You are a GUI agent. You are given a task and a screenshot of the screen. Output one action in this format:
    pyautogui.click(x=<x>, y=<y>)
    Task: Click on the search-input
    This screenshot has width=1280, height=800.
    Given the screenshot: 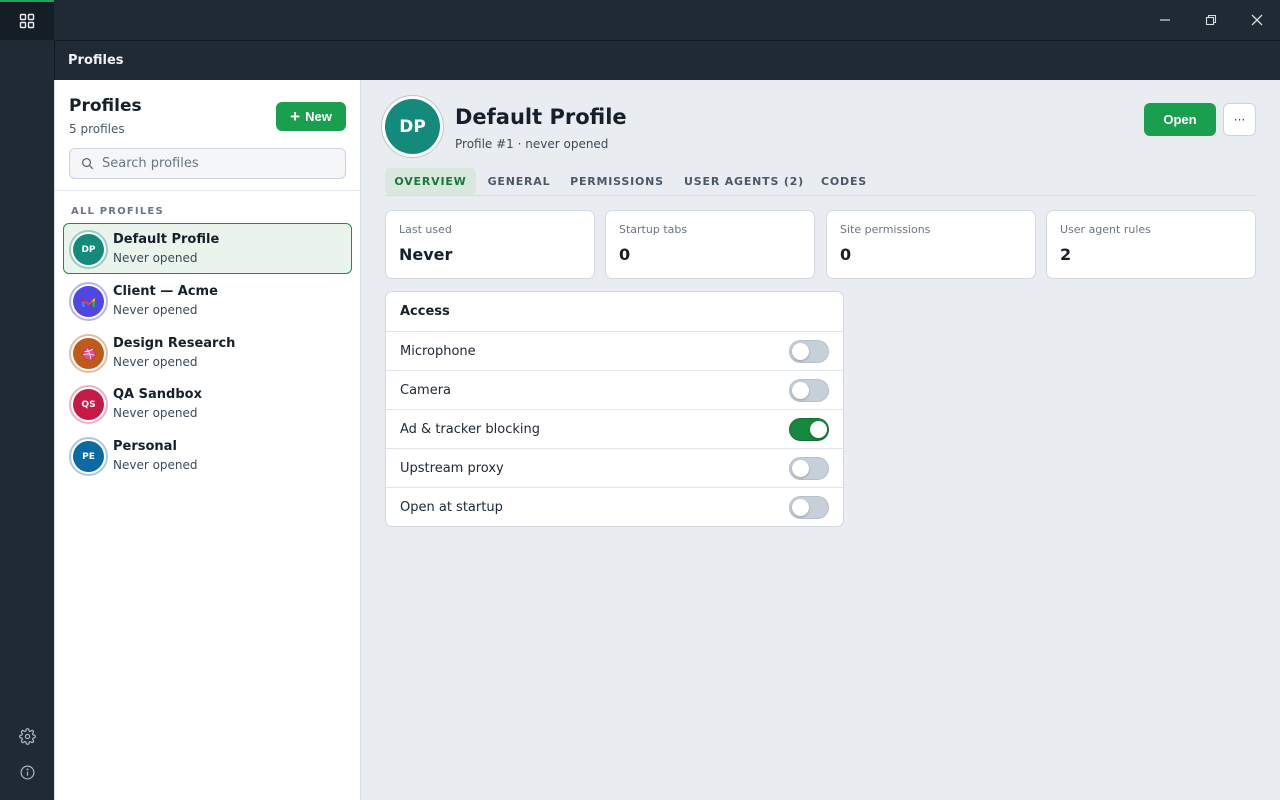 What is the action you would take?
    pyautogui.click(x=217, y=163)
    